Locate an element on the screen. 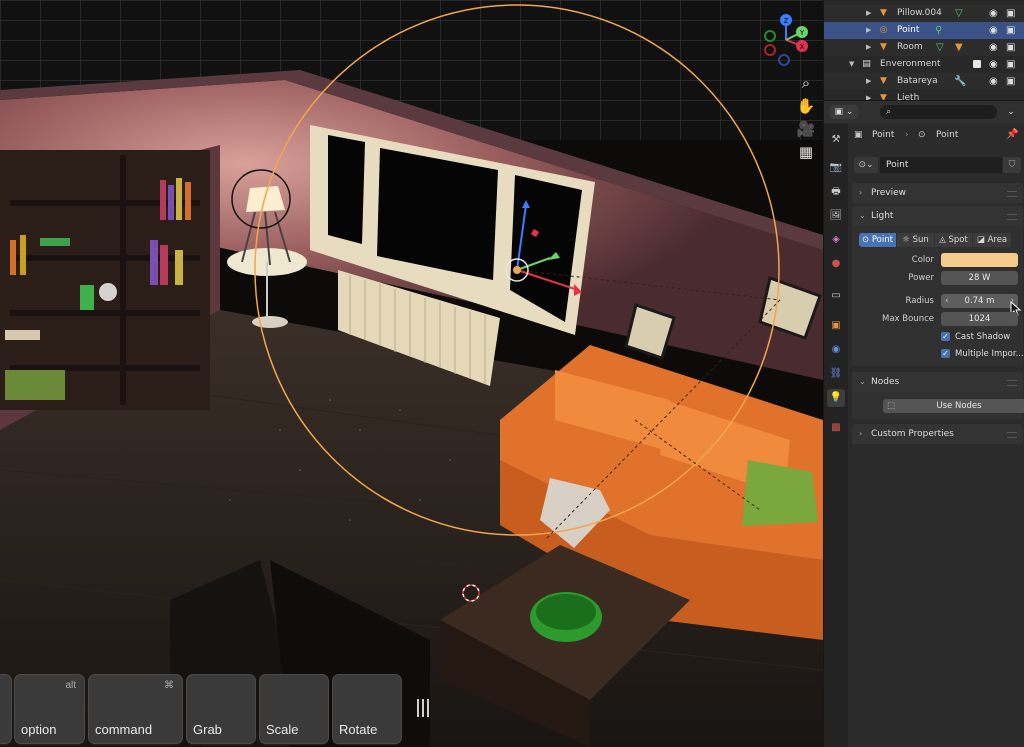 The image size is (1024, 747). light-type-sun-label: Sun is located at coordinates (920, 240).